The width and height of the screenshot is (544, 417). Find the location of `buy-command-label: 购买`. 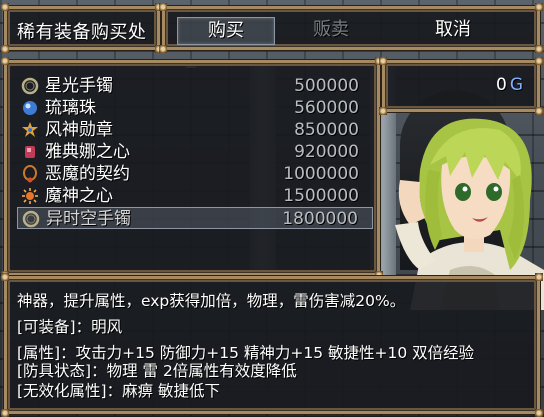

buy-command-label: 购买 is located at coordinates (226, 30).